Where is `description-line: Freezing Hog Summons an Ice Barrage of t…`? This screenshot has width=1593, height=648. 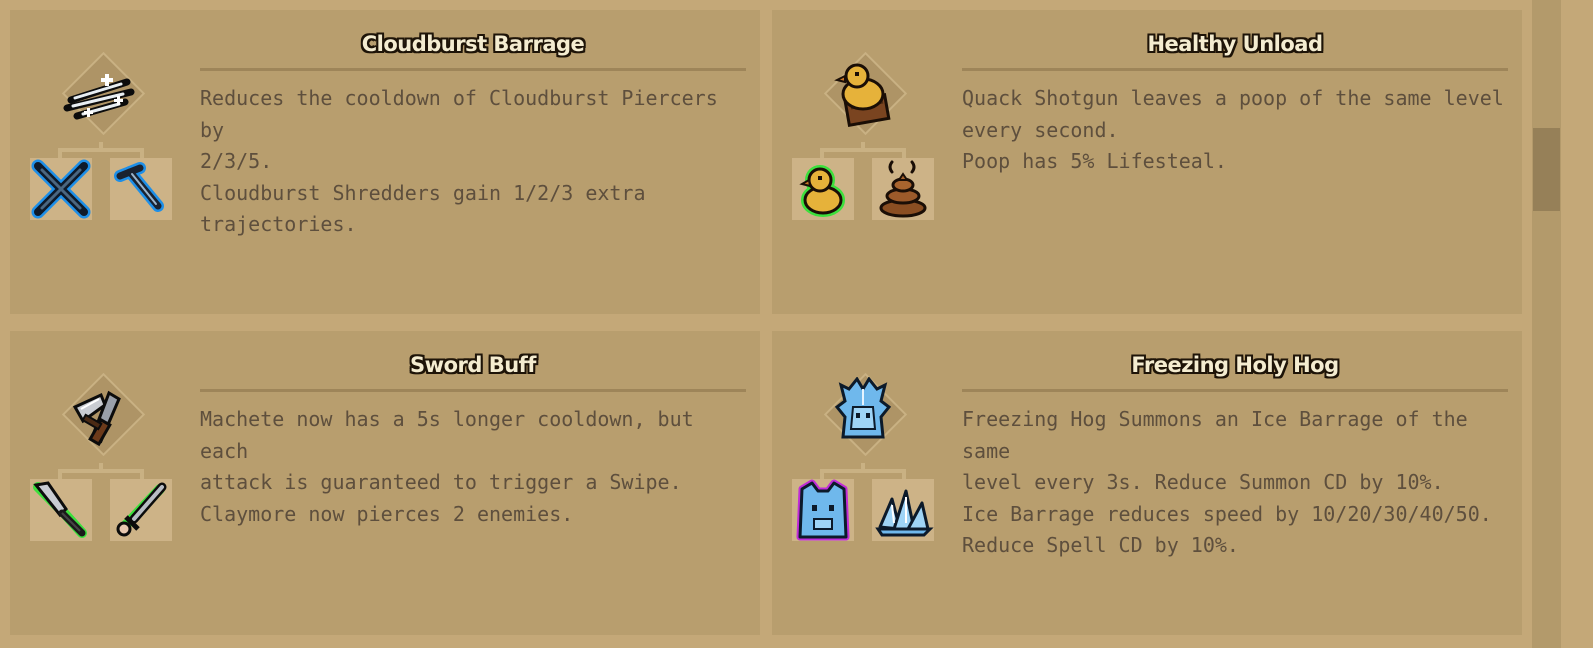
description-line: Freezing Hog Summons an Ice Barrage of t… is located at coordinates (1215, 435).